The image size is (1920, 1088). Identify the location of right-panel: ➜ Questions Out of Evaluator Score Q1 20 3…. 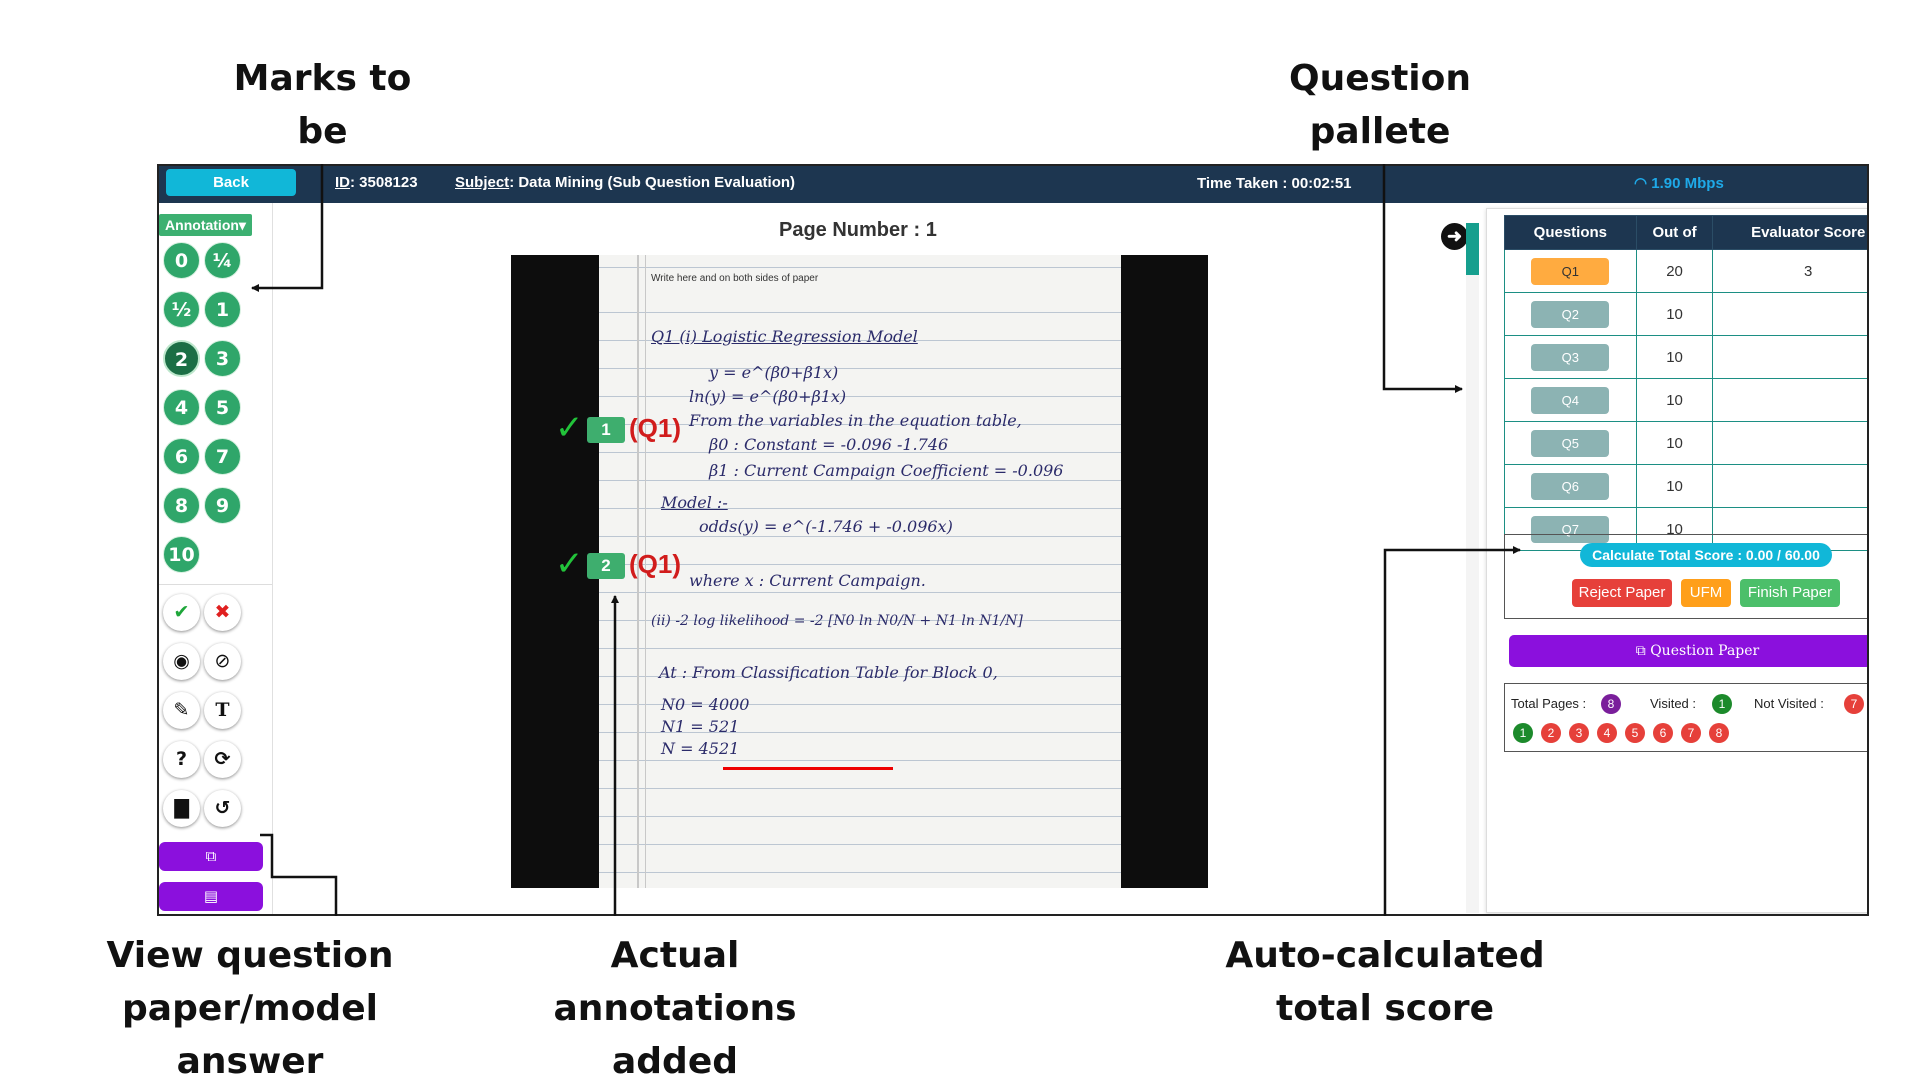
(1654, 558).